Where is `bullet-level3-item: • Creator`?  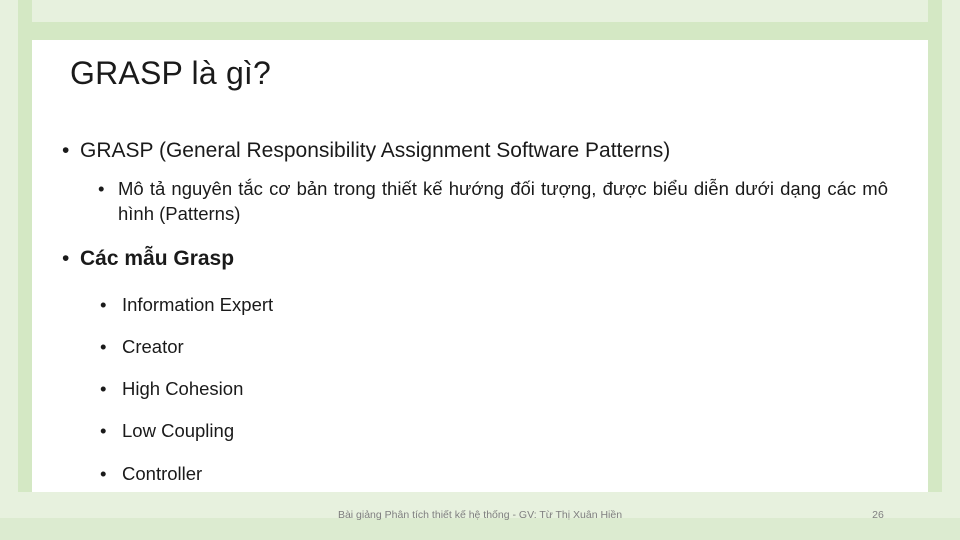
bullet-level3-item: • Creator is located at coordinates (494, 347).